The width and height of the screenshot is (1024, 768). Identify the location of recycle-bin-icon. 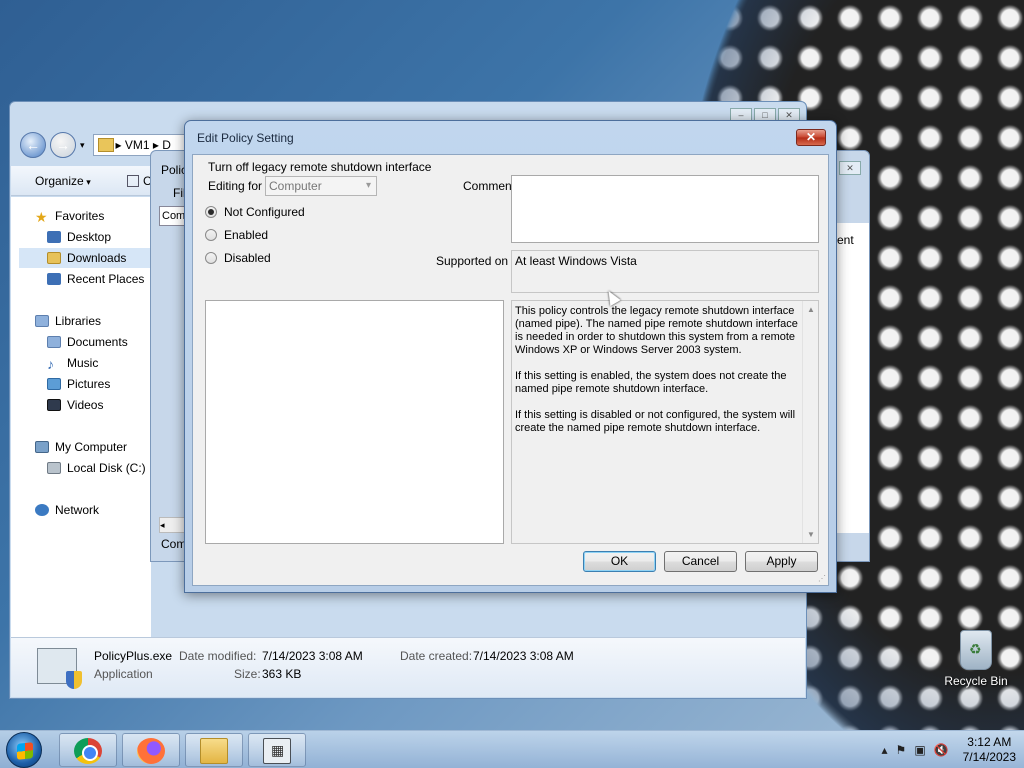
(976, 650).